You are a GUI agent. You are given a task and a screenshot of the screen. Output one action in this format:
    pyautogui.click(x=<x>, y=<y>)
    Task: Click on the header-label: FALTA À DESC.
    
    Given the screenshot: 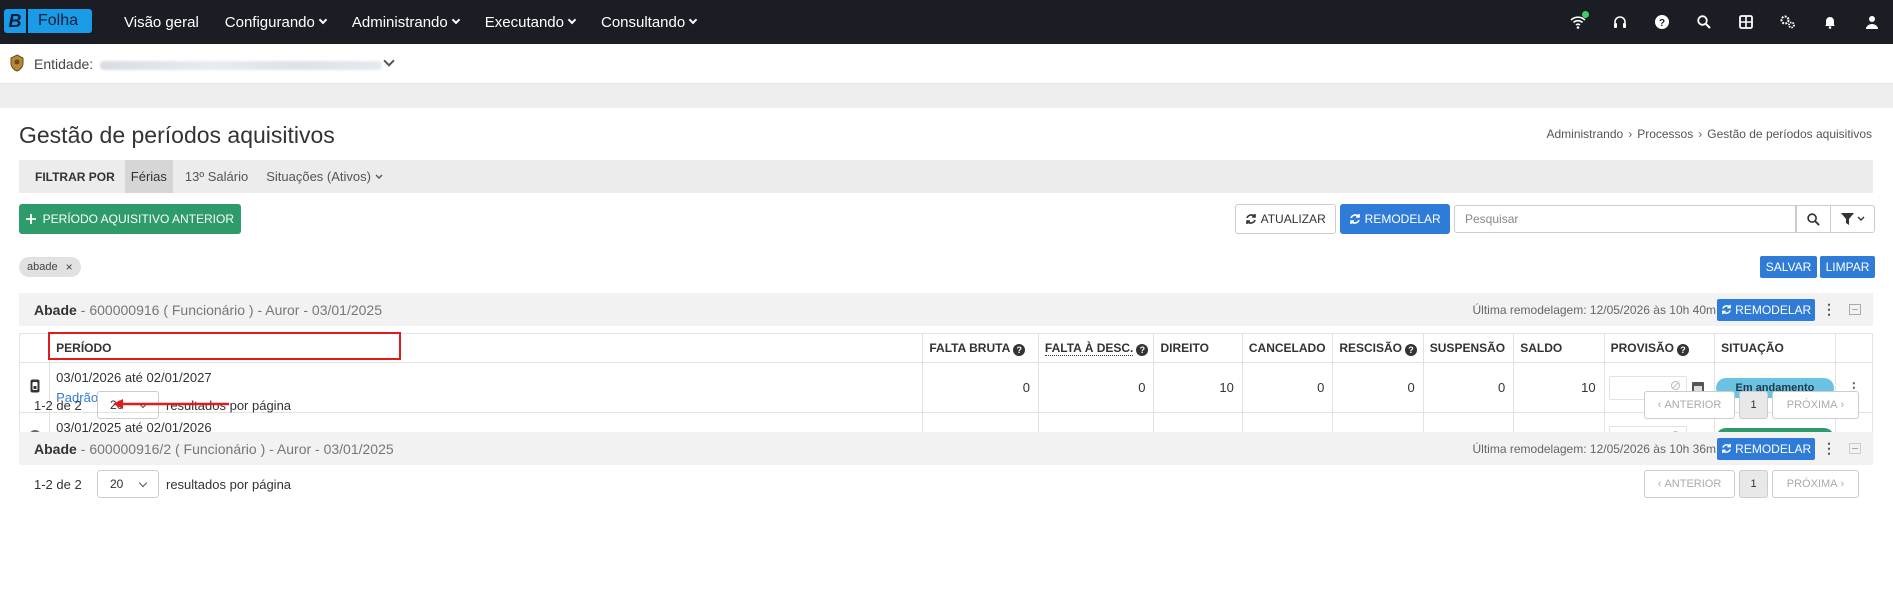 What is the action you would take?
    pyautogui.click(x=1089, y=348)
    